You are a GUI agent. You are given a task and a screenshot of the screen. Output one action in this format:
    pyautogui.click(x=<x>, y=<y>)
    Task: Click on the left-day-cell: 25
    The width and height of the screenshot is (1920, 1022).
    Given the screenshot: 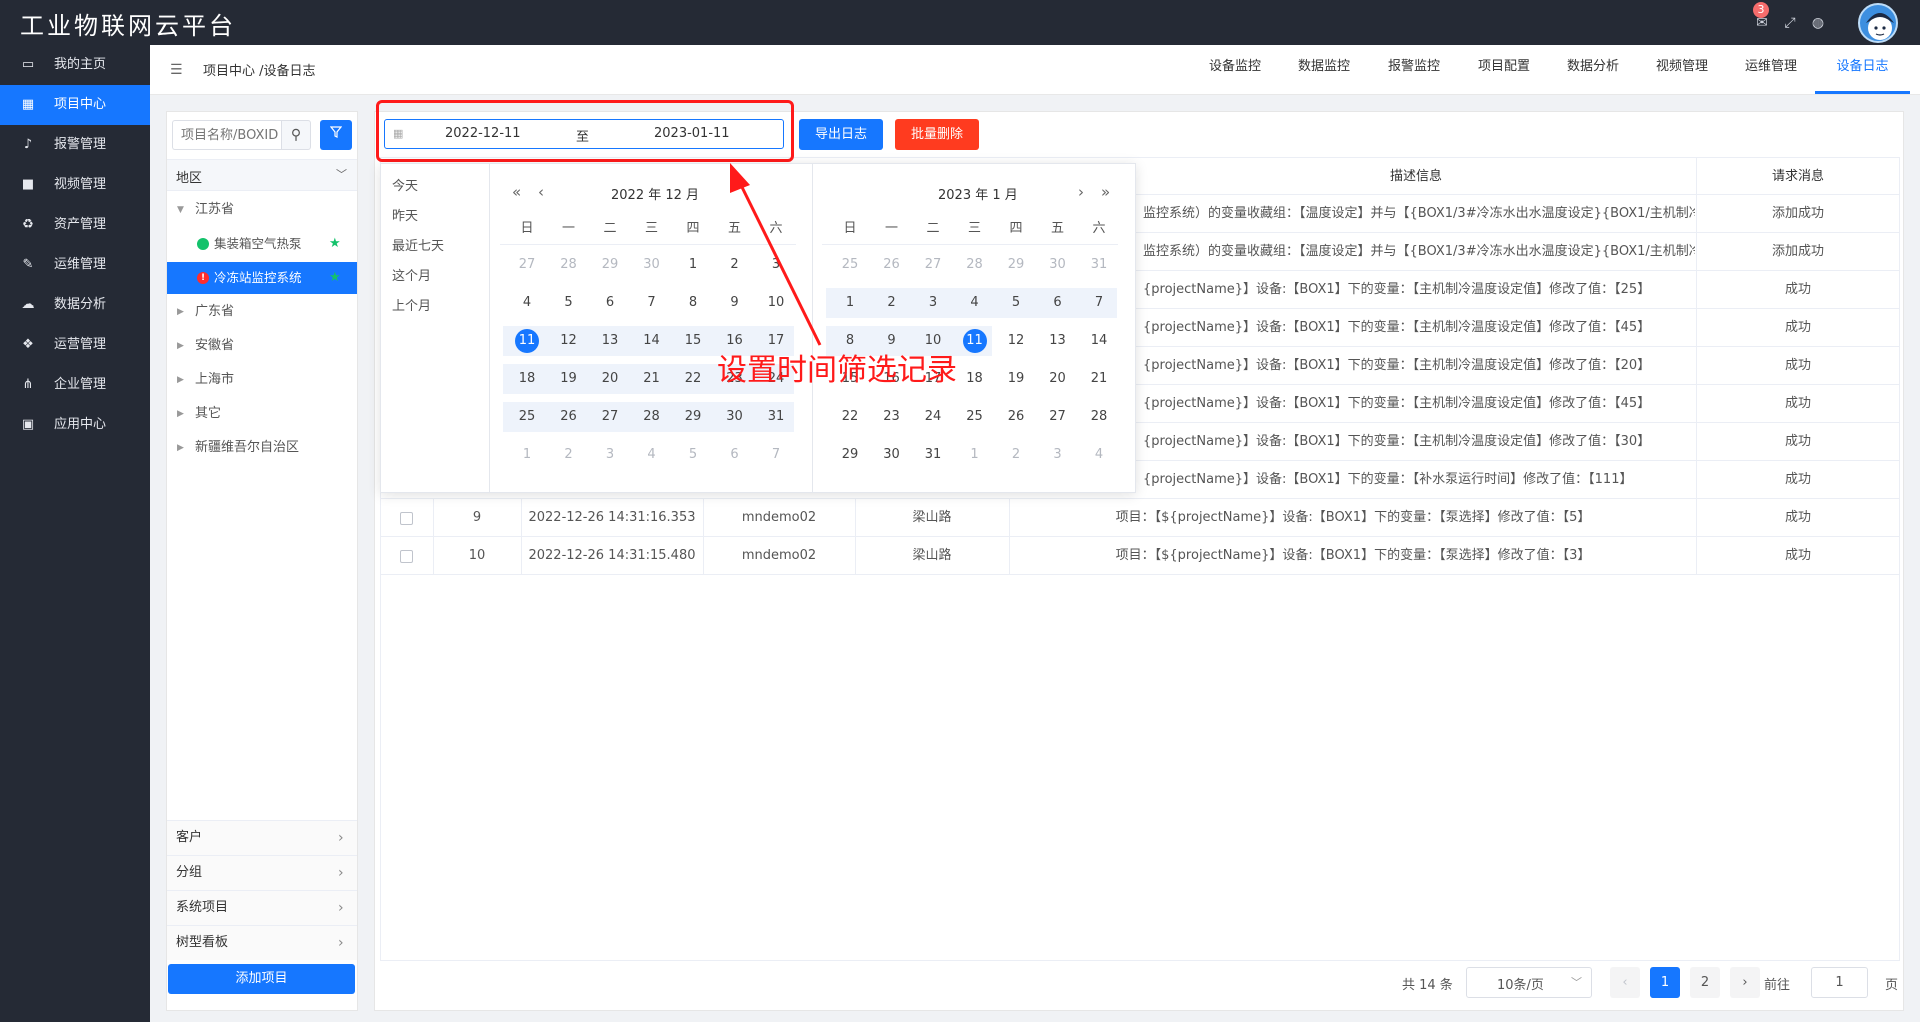 What is the action you would take?
    pyautogui.click(x=527, y=417)
    